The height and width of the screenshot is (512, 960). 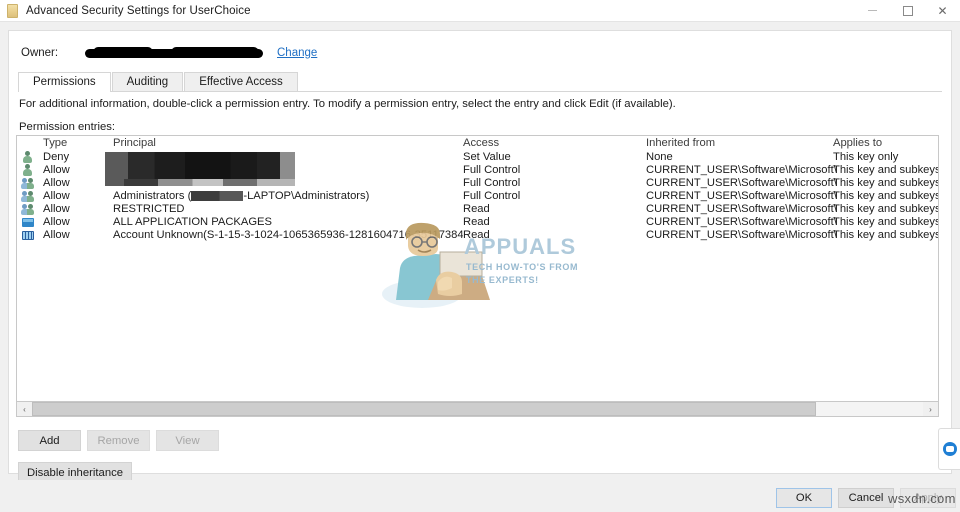 I want to click on owner-row: Owner: Change, so click(x=169, y=52).